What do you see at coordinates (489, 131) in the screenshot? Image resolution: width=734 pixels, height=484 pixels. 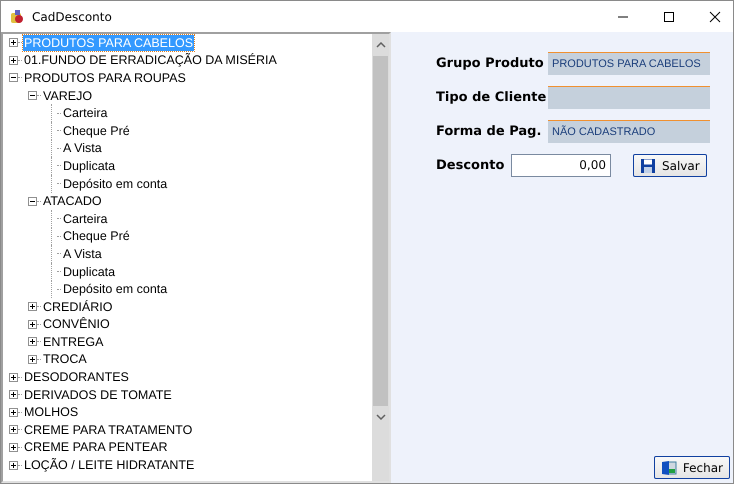 I see `field-label: Forma de Pag.` at bounding box center [489, 131].